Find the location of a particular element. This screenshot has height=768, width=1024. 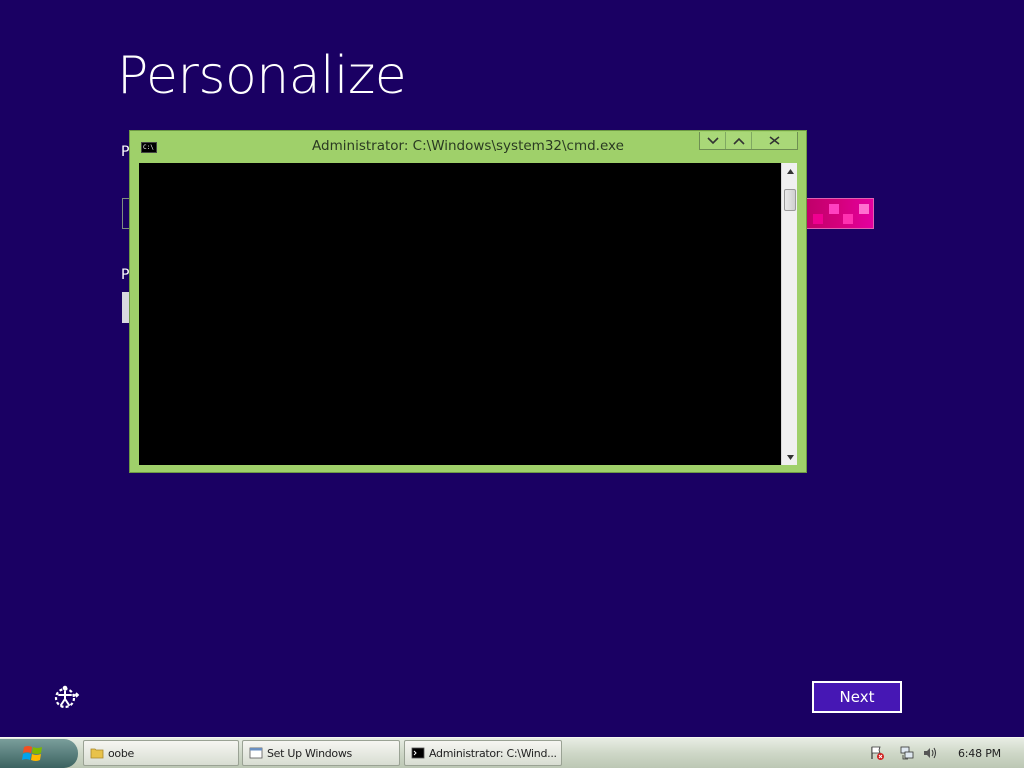

taskbar-item-setup: Set Up Windows is located at coordinates (321, 753).